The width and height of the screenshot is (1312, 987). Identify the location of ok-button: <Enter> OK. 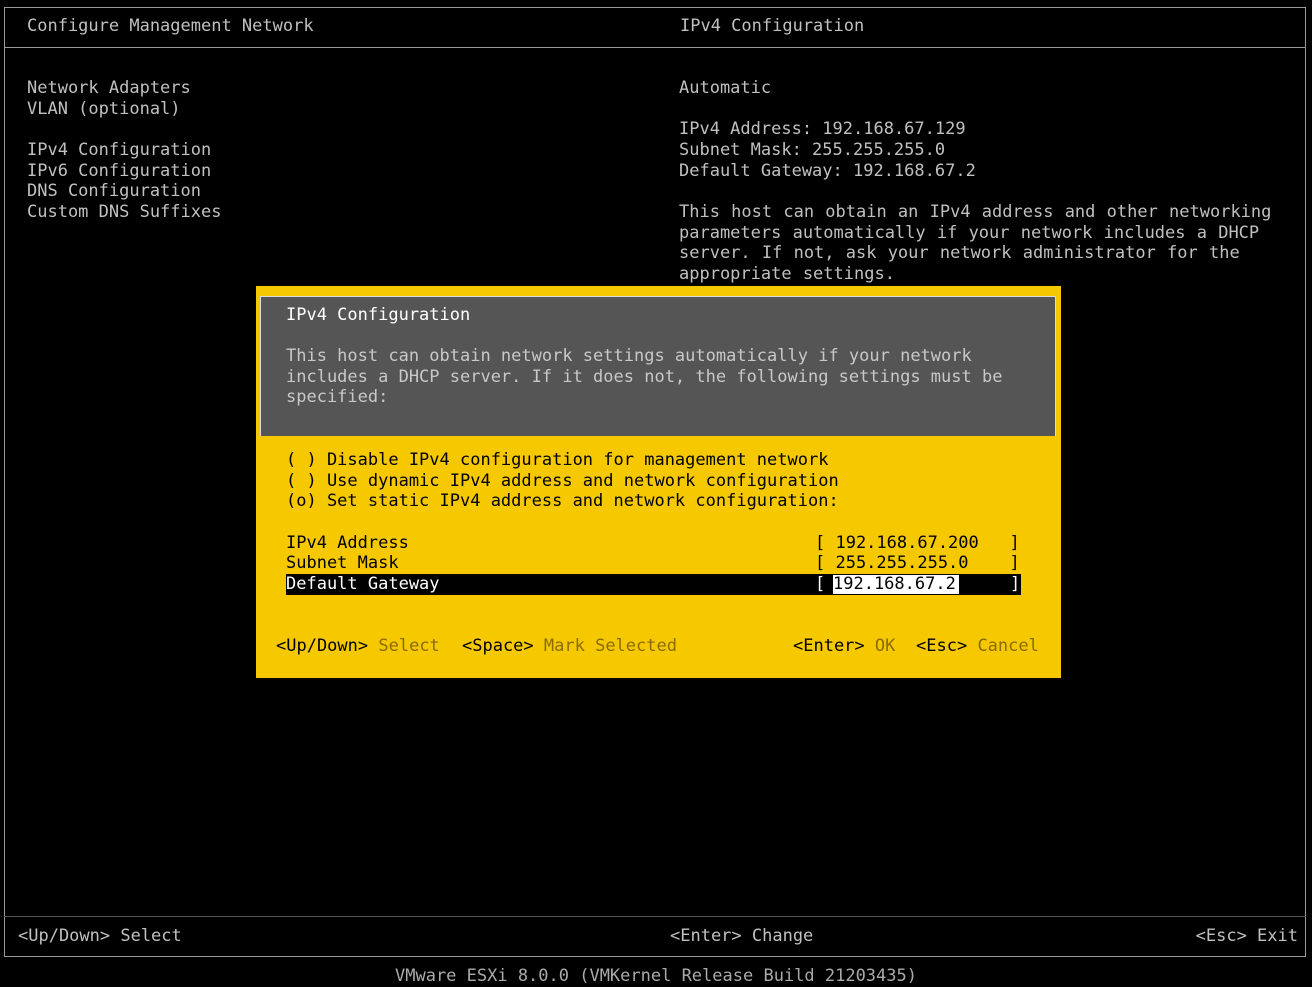
(844, 646).